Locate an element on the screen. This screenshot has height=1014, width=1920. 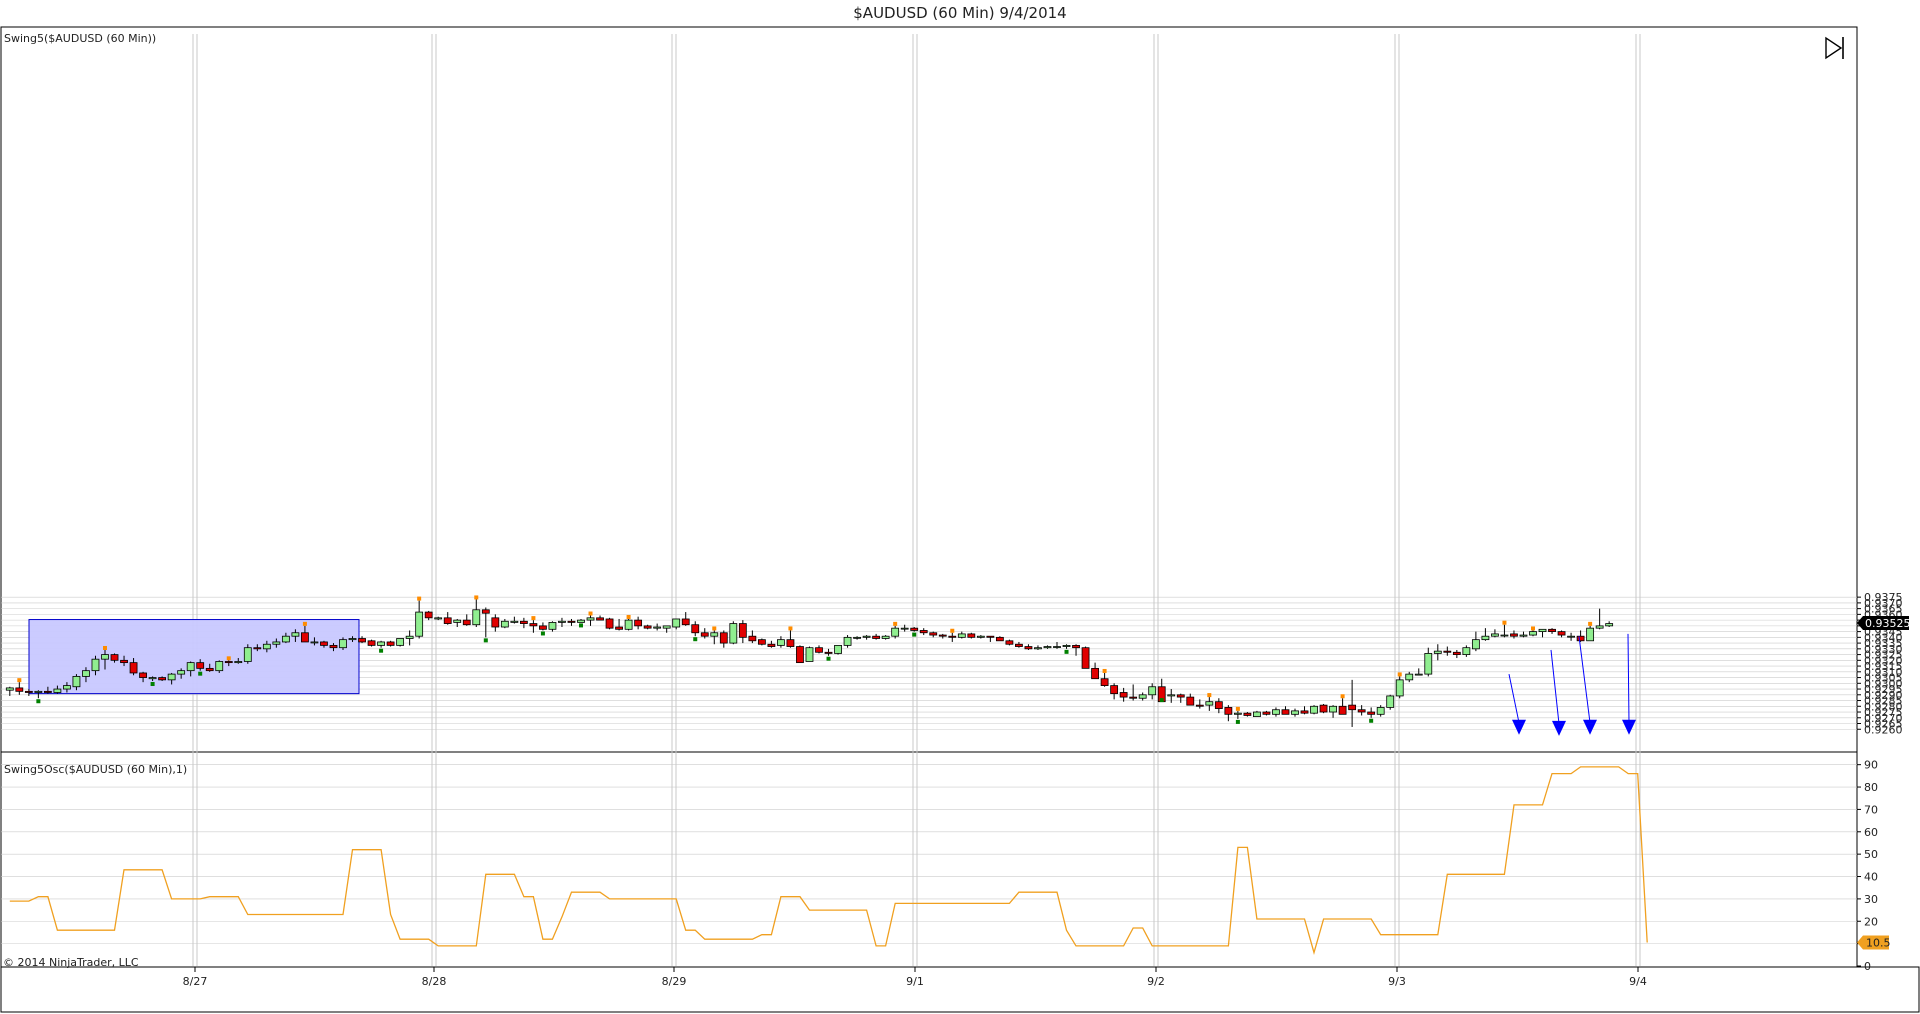
skip-forward-icon is located at coordinates (1834, 48).